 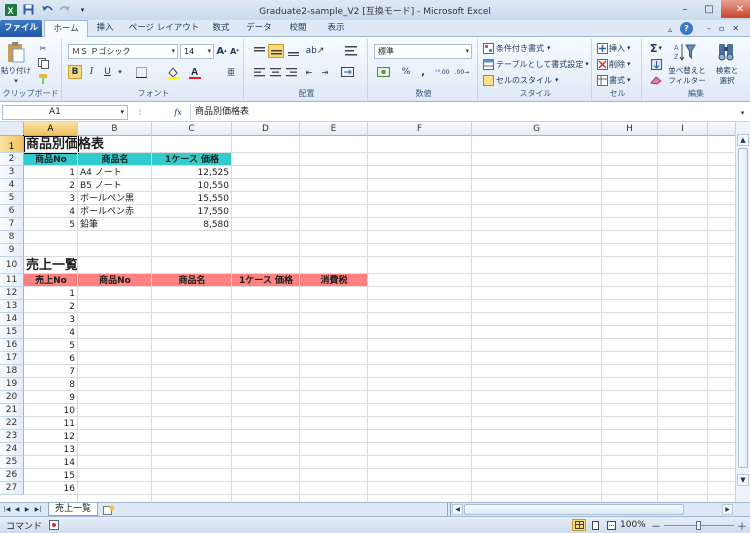 I want to click on sales-no-cell: 3, so click(x=49, y=320).